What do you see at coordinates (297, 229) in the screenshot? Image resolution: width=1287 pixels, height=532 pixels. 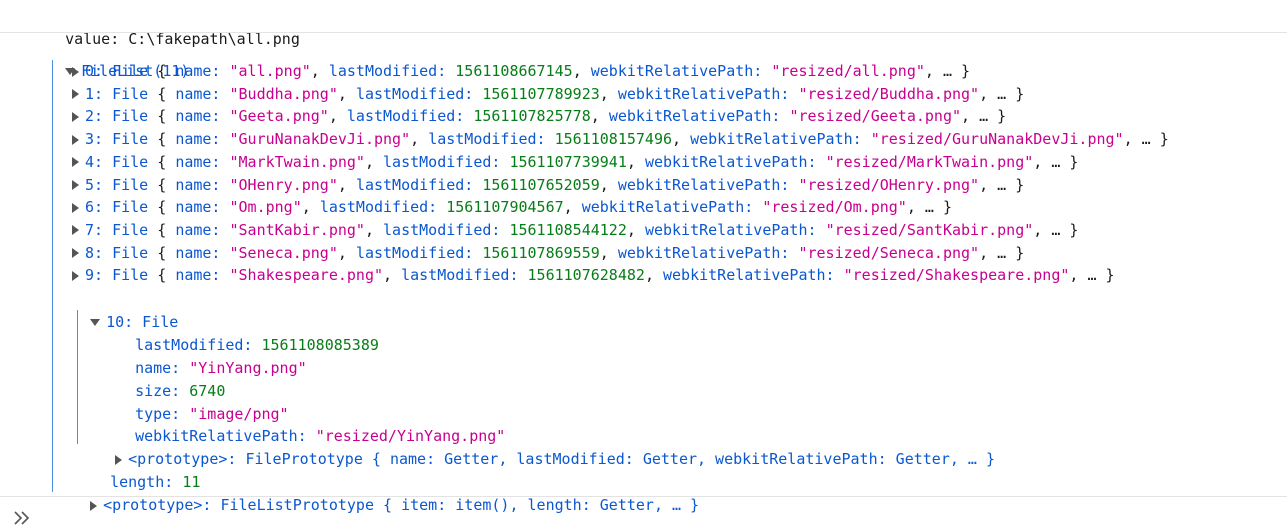 I see `name-value: "SantKabir.png"` at bounding box center [297, 229].